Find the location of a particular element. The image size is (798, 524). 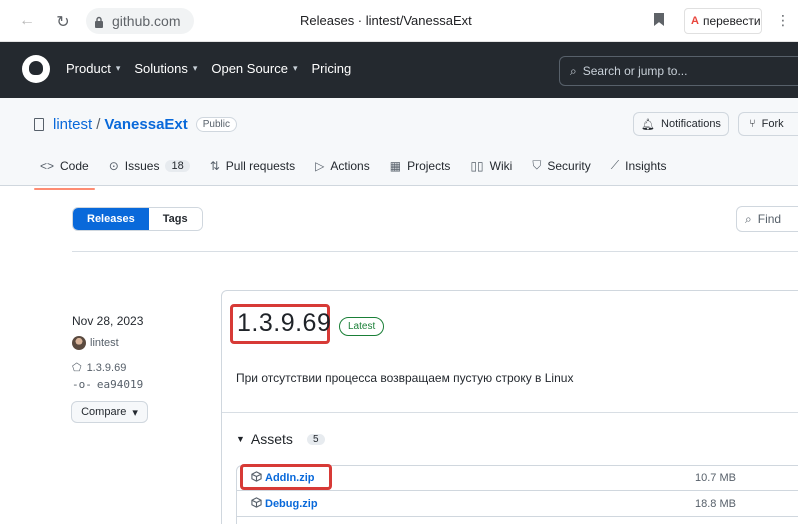

tab-wiki: ▯▯ Wiki is located at coordinates (491, 165).